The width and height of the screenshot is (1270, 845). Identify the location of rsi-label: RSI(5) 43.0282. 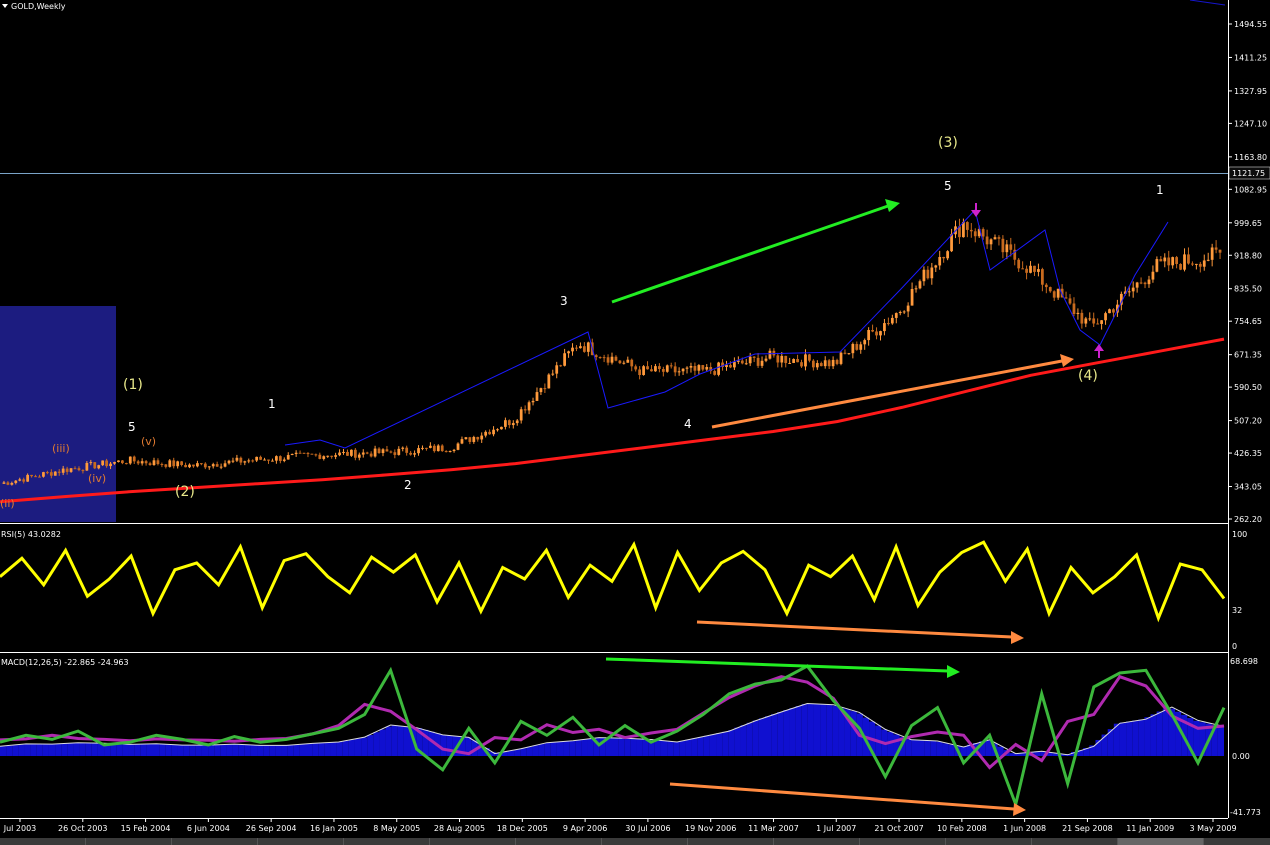
(31, 534).